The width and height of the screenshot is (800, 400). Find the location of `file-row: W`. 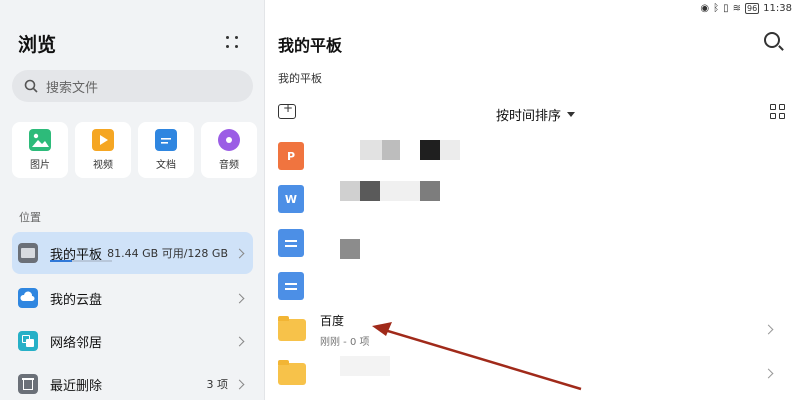

file-row: W is located at coordinates (533, 199).